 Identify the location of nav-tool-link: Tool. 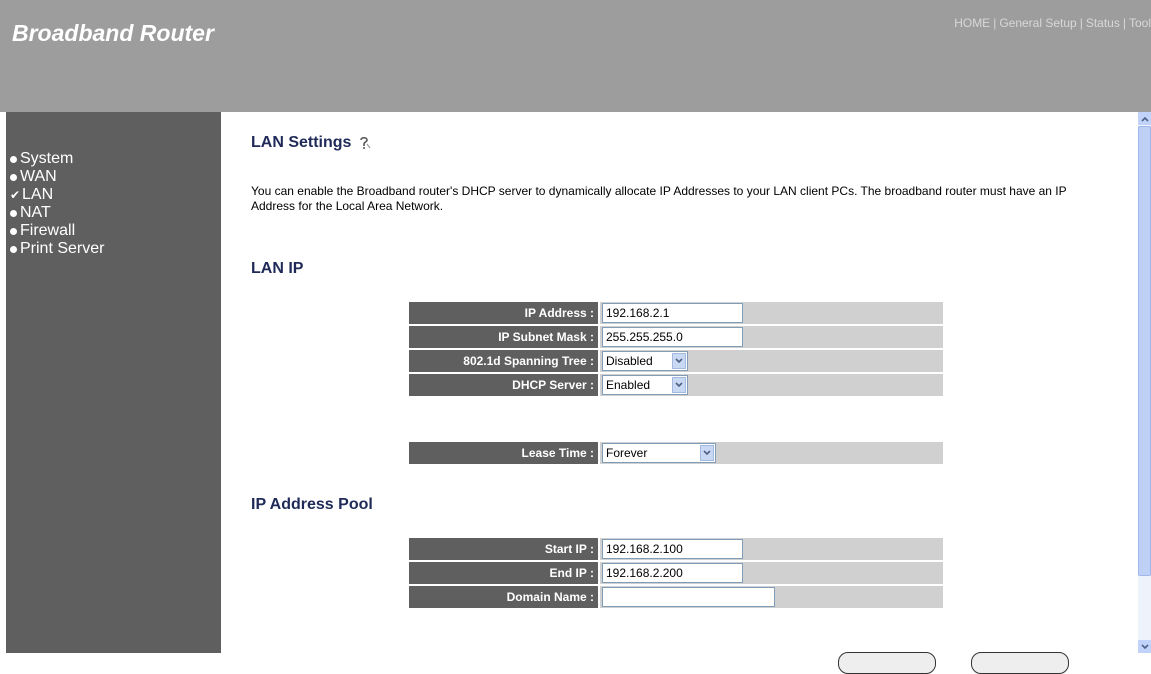
(1140, 23).